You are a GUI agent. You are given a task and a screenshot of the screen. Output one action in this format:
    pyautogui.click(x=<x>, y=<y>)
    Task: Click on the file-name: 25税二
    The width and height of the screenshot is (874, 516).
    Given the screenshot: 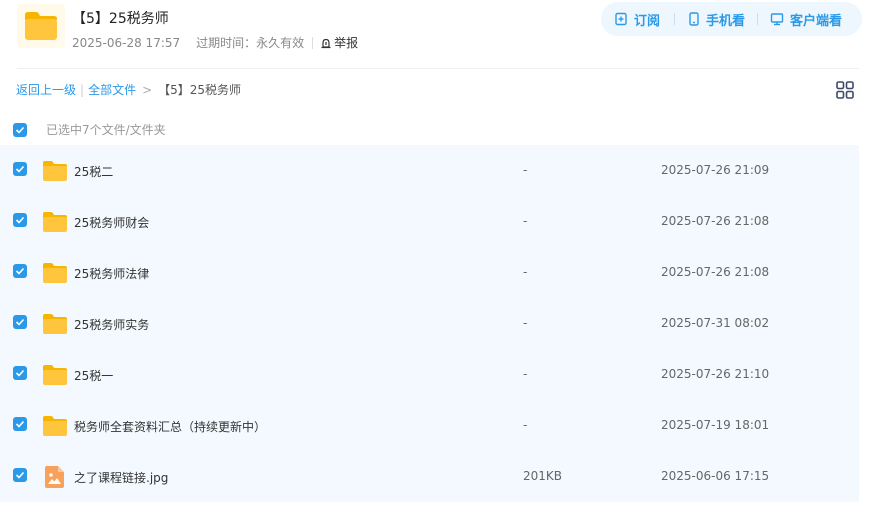 What is the action you would take?
    pyautogui.click(x=93, y=171)
    